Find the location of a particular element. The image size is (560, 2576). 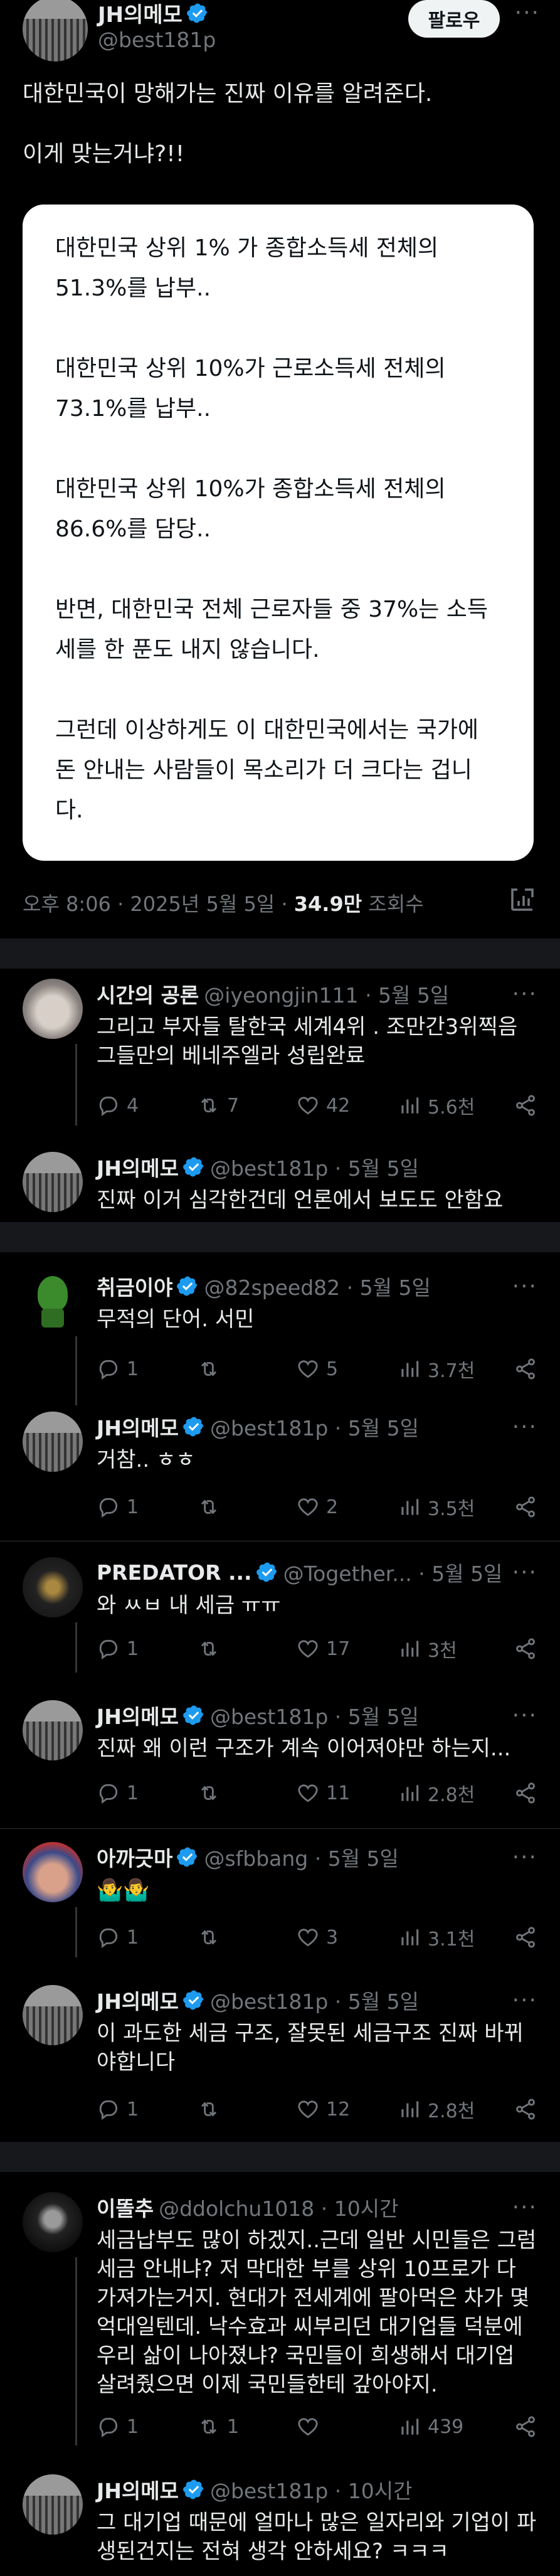

retweet-button: 1 is located at coordinates (218, 2427).